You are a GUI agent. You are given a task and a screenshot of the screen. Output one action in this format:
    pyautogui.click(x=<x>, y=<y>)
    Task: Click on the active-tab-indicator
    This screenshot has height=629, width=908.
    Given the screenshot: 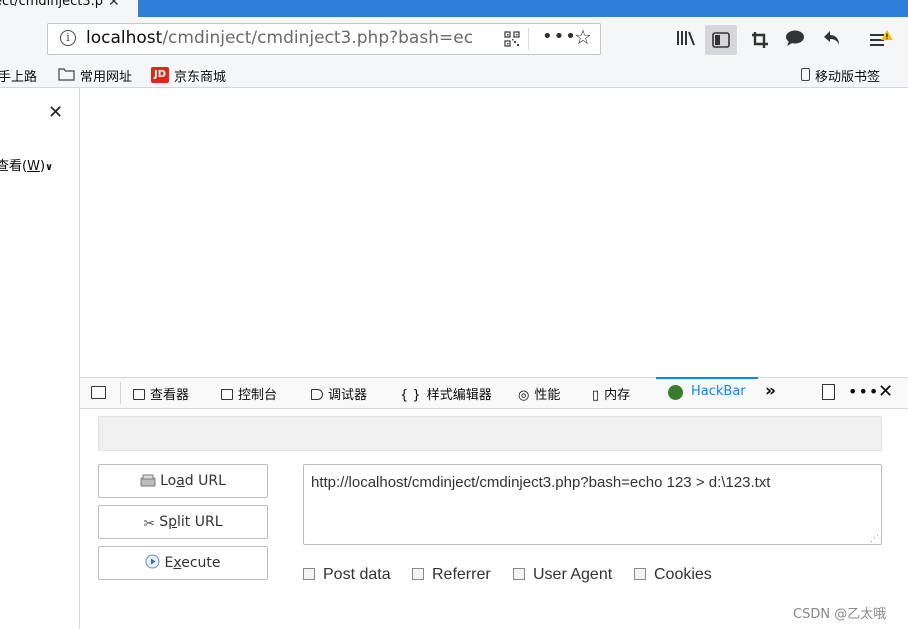 What is the action you would take?
    pyautogui.click(x=707, y=378)
    